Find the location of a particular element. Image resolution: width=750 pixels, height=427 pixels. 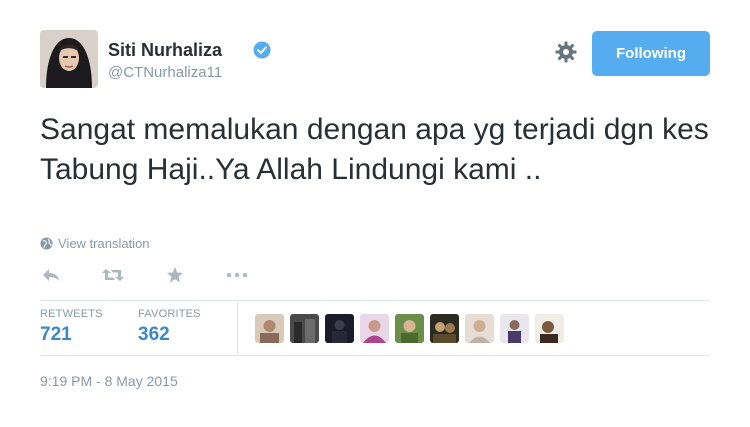

gear-icon is located at coordinates (566, 52).